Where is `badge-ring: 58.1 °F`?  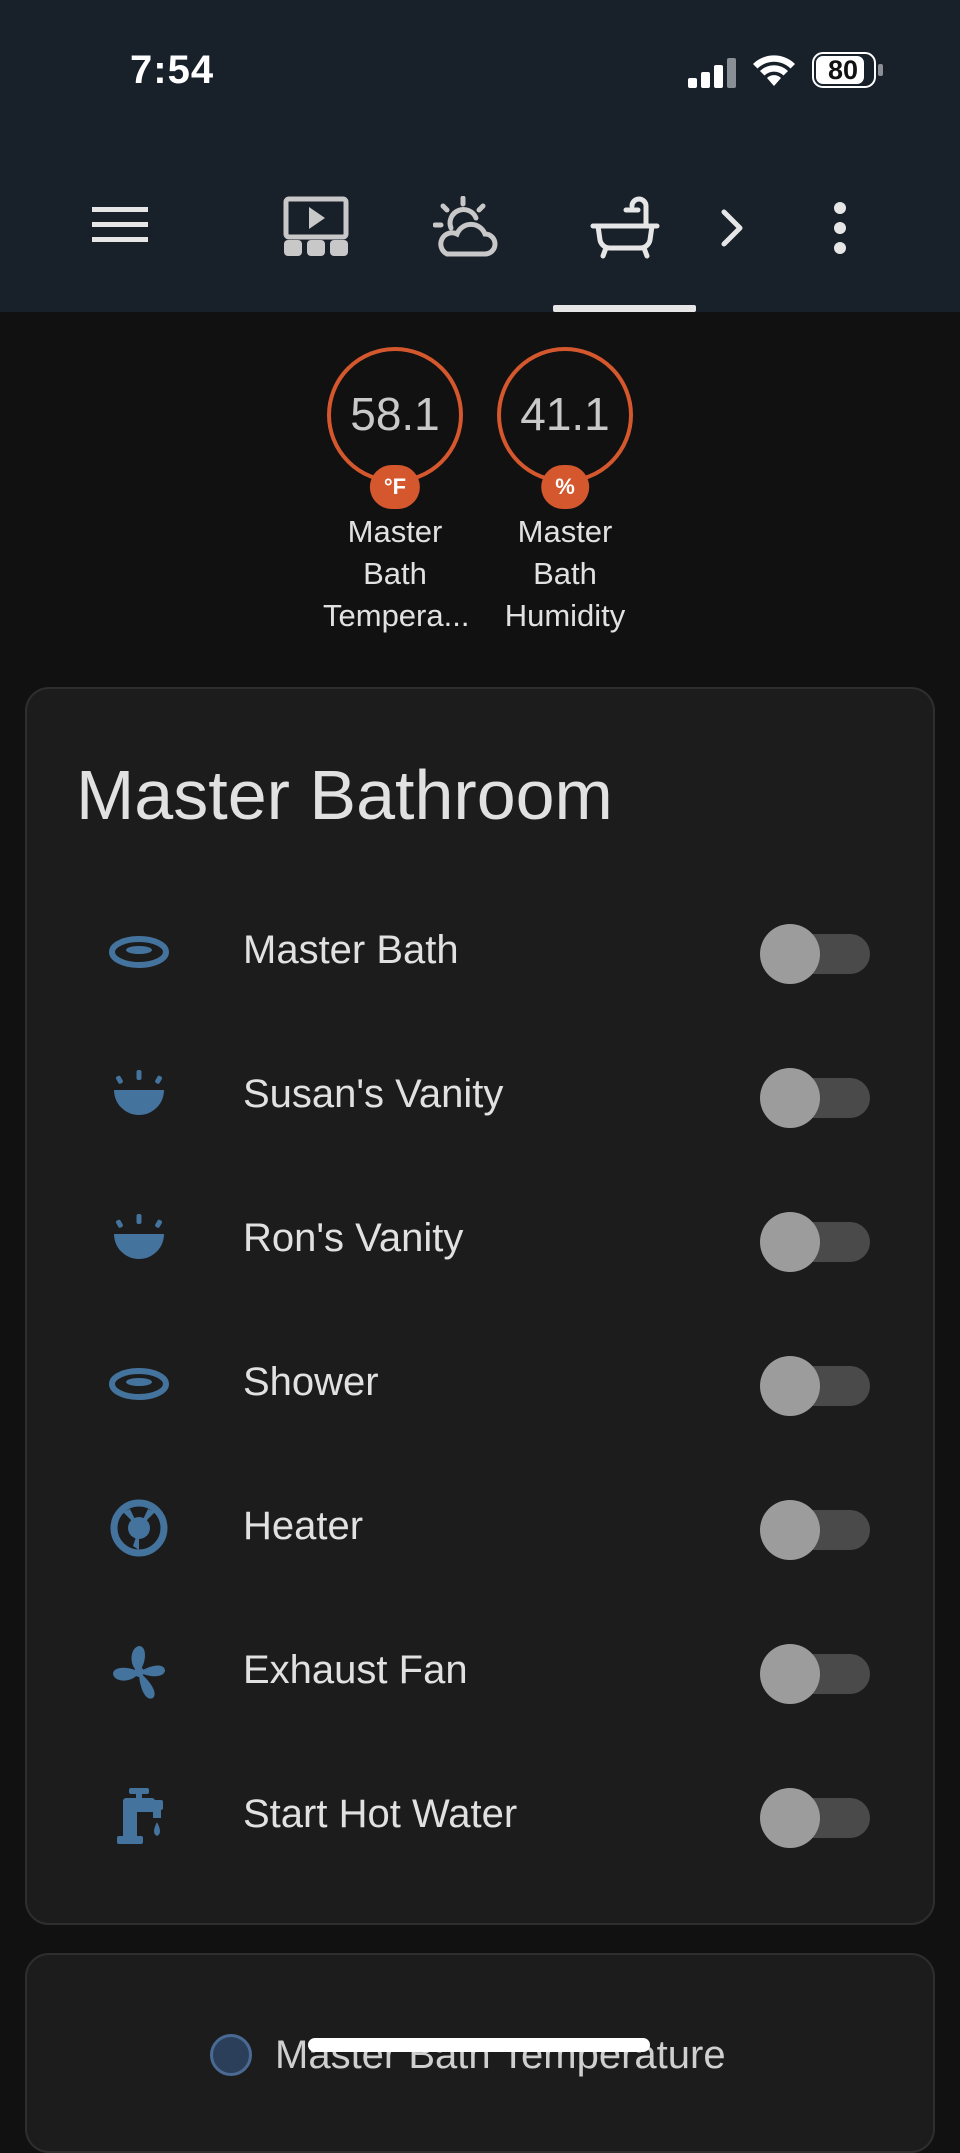 badge-ring: 58.1 °F is located at coordinates (395, 428).